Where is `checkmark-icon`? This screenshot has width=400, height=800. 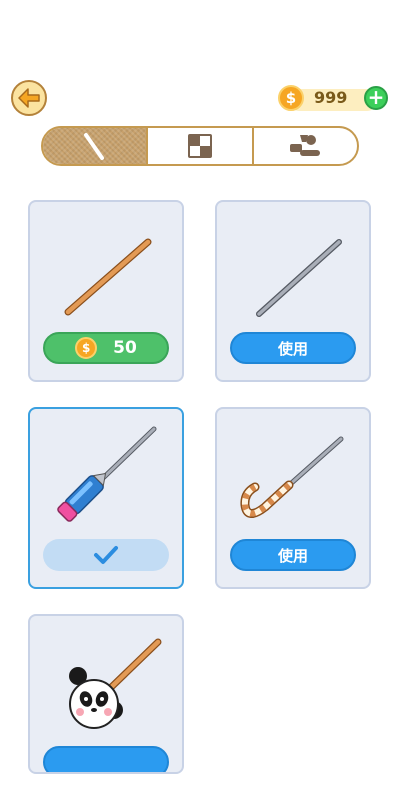
checkmark-icon is located at coordinates (106, 555).